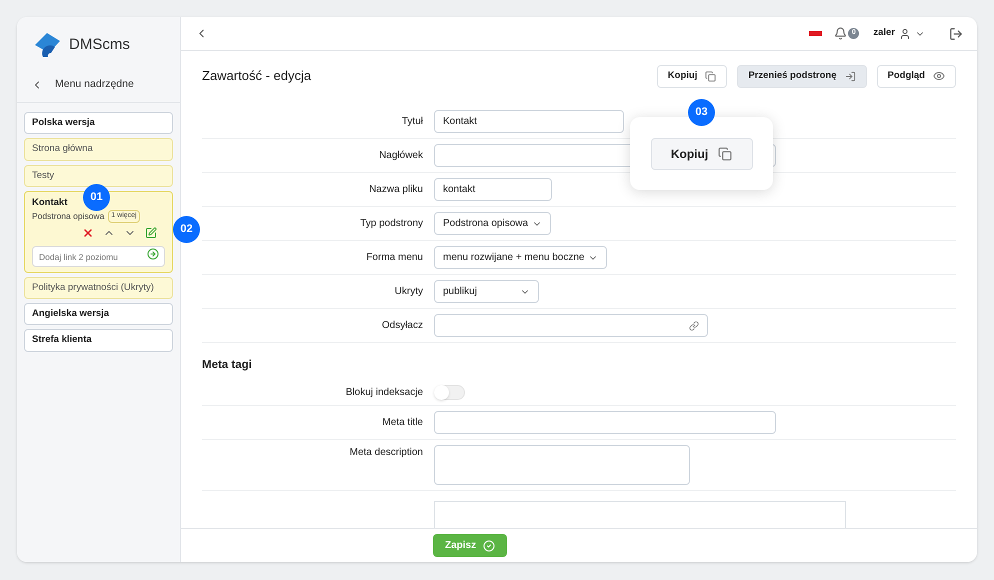 The height and width of the screenshot is (580, 994). I want to click on text-field: kontakt, so click(493, 189).